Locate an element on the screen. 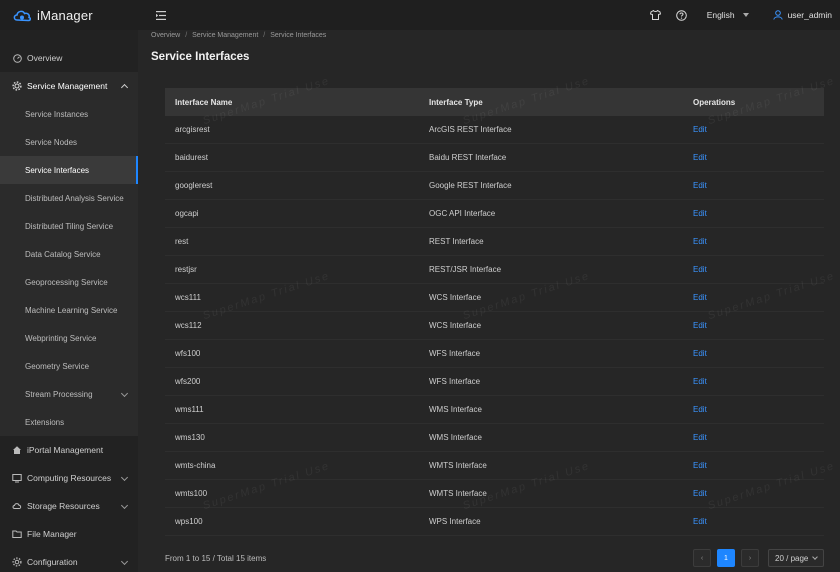 The width and height of the screenshot is (840, 572). page-1-button: 1 is located at coordinates (726, 558).